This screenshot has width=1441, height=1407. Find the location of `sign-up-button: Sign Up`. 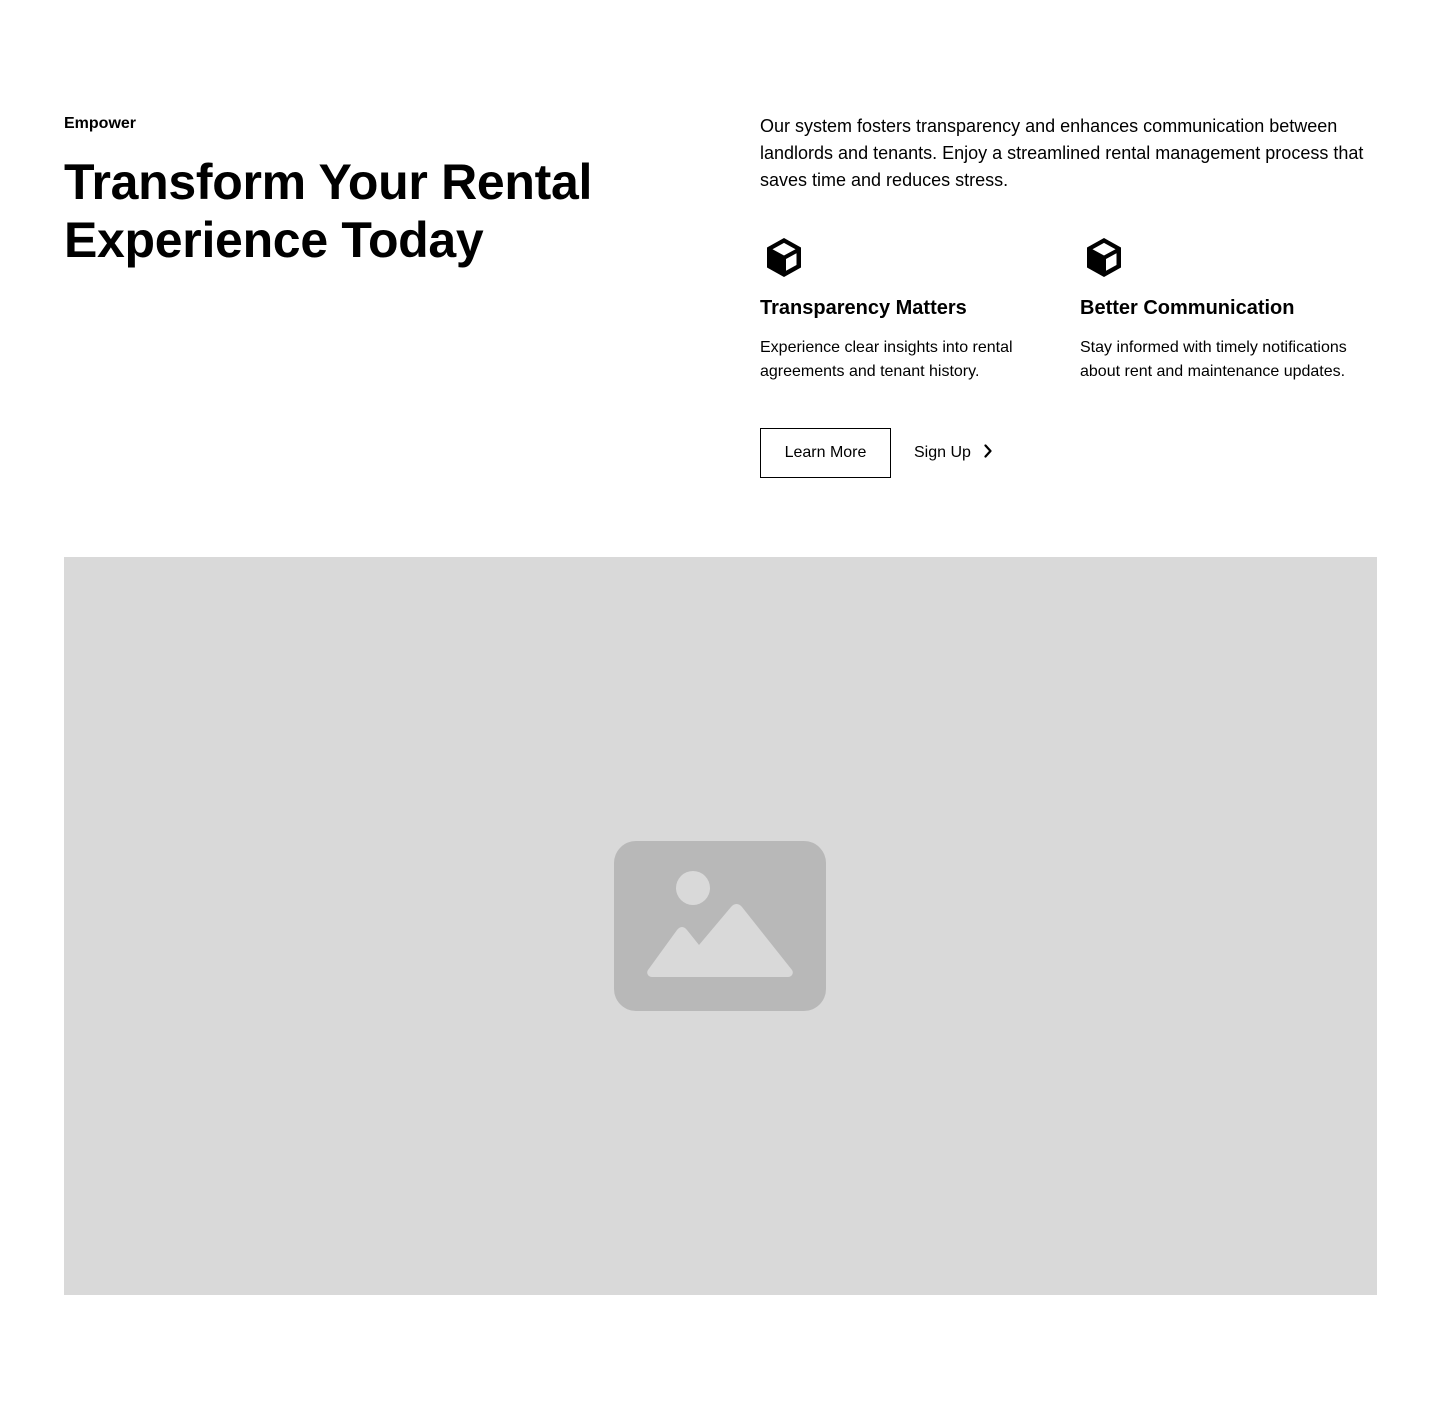

sign-up-button: Sign Up is located at coordinates (953, 453).